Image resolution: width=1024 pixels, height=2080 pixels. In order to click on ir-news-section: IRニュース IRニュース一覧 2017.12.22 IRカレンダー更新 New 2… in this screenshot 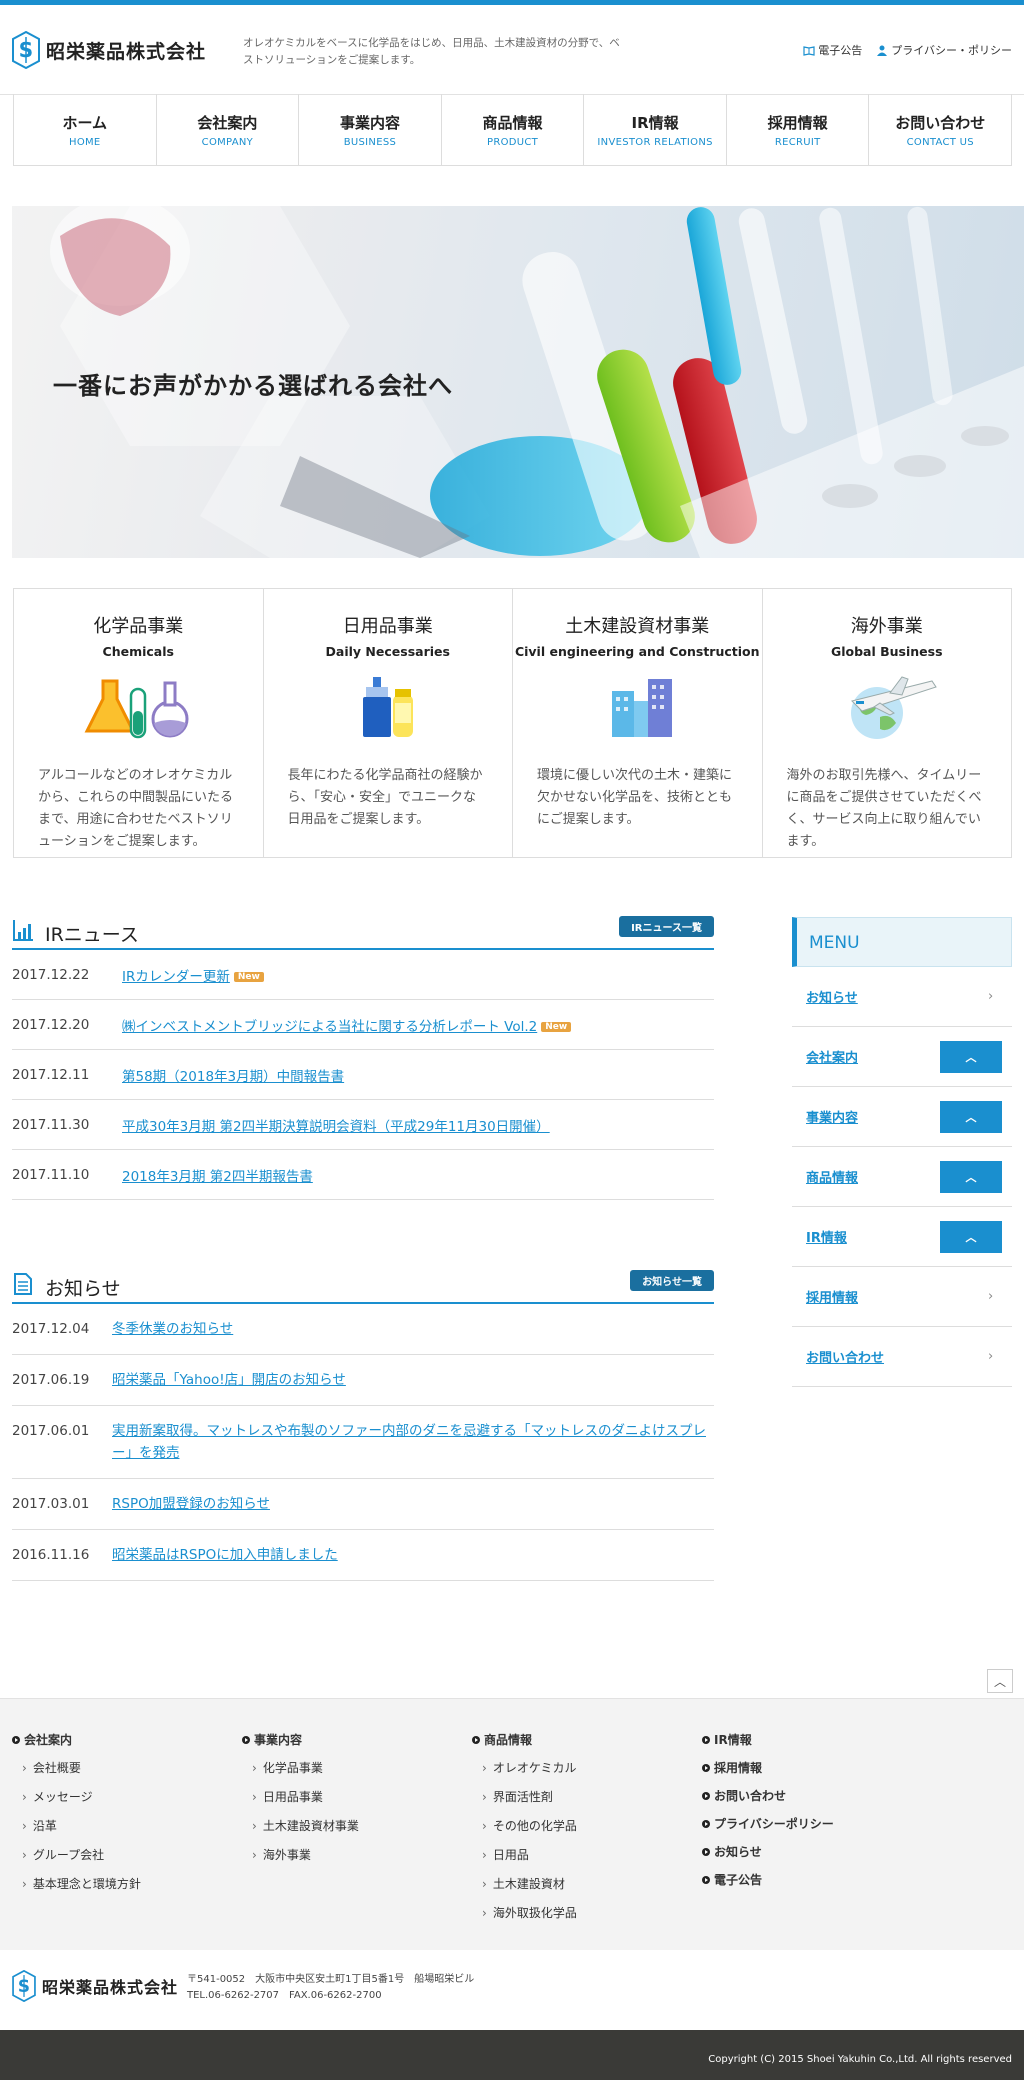, I will do `click(363, 1055)`.